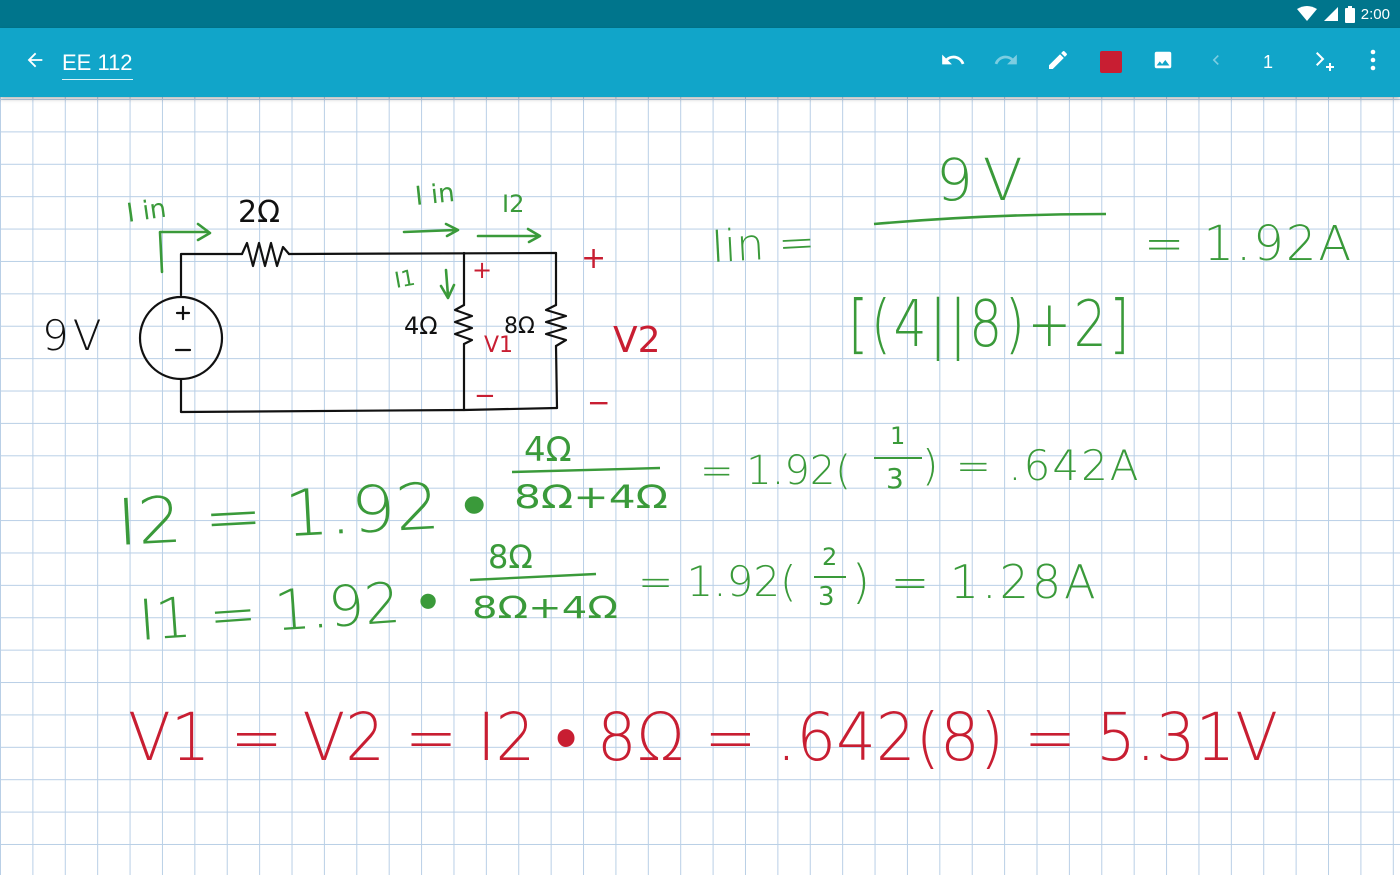 The height and width of the screenshot is (875, 1400). What do you see at coordinates (1349, 14) in the screenshot?
I see `battery-icon` at bounding box center [1349, 14].